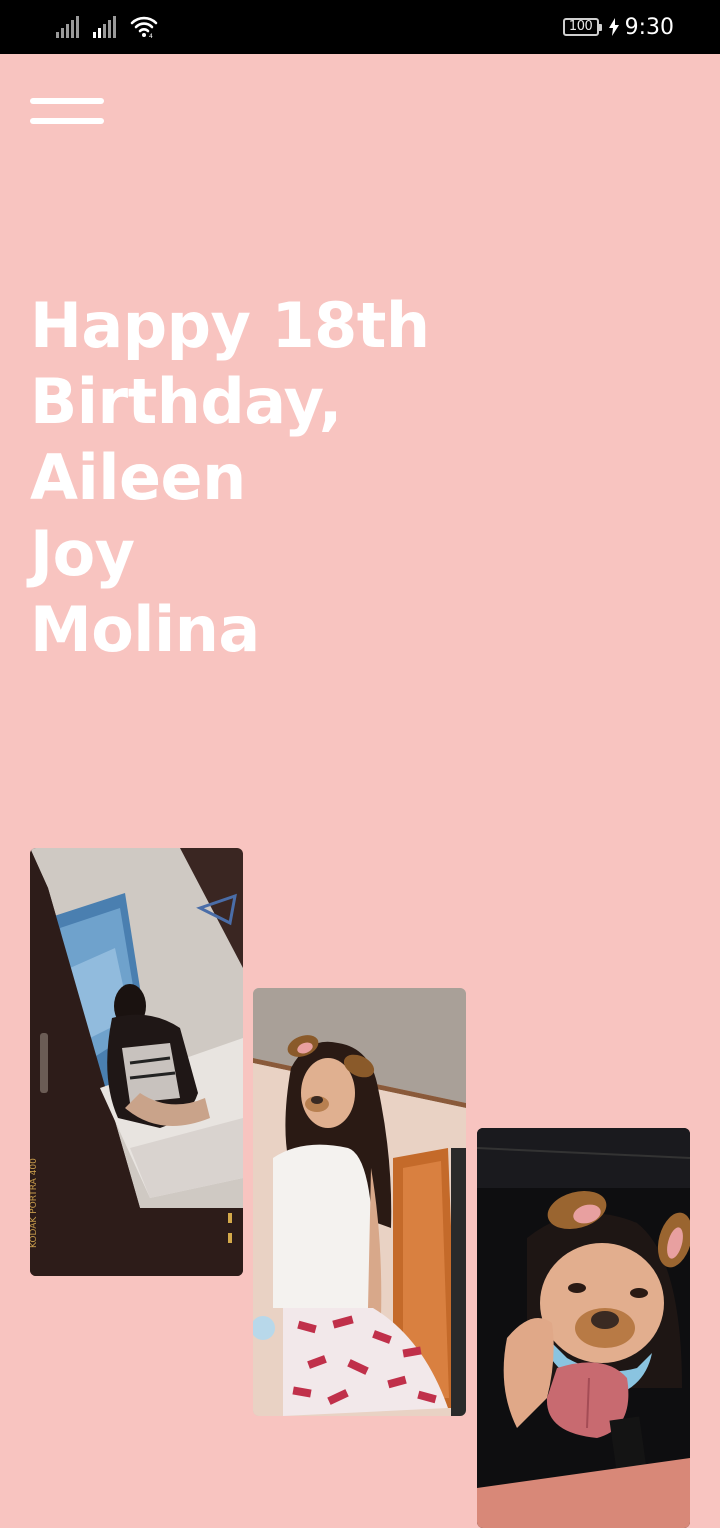 The width and height of the screenshot is (720, 1528). Describe the element at coordinates (34, 1203) in the screenshot. I see `film-text: KODAK PORTRA 400` at that location.